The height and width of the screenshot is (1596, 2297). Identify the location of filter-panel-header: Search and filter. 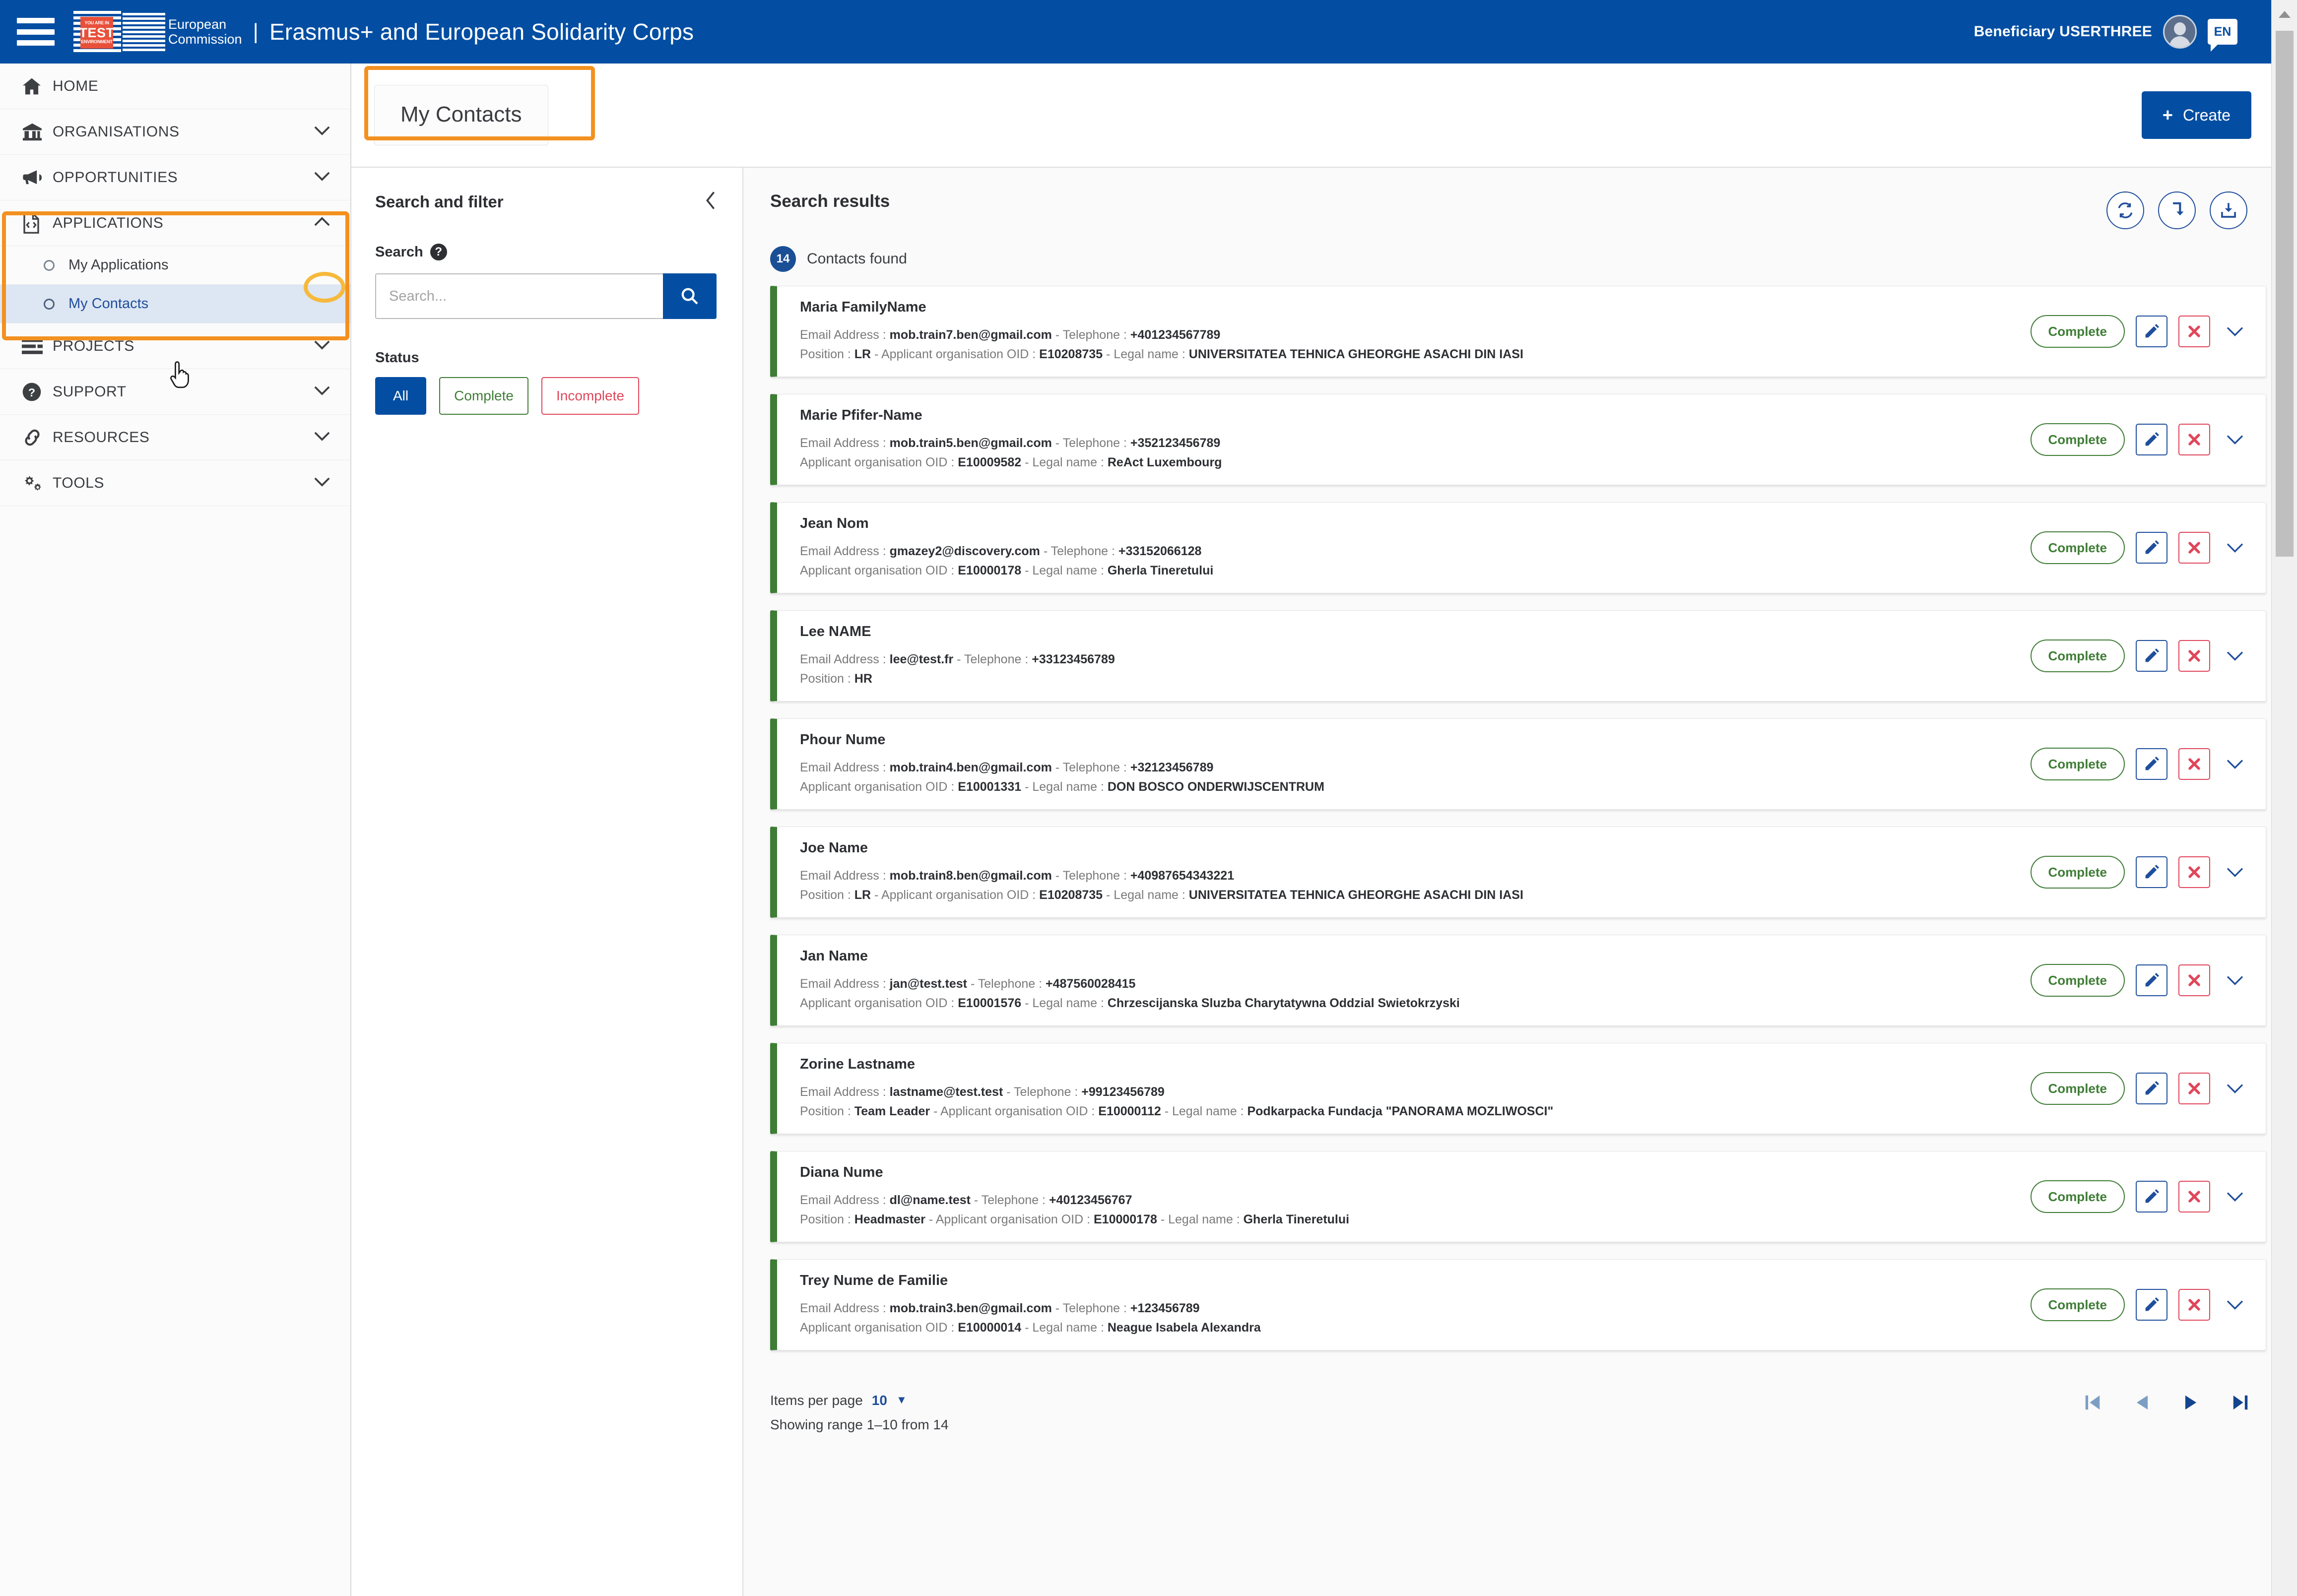
(546, 202).